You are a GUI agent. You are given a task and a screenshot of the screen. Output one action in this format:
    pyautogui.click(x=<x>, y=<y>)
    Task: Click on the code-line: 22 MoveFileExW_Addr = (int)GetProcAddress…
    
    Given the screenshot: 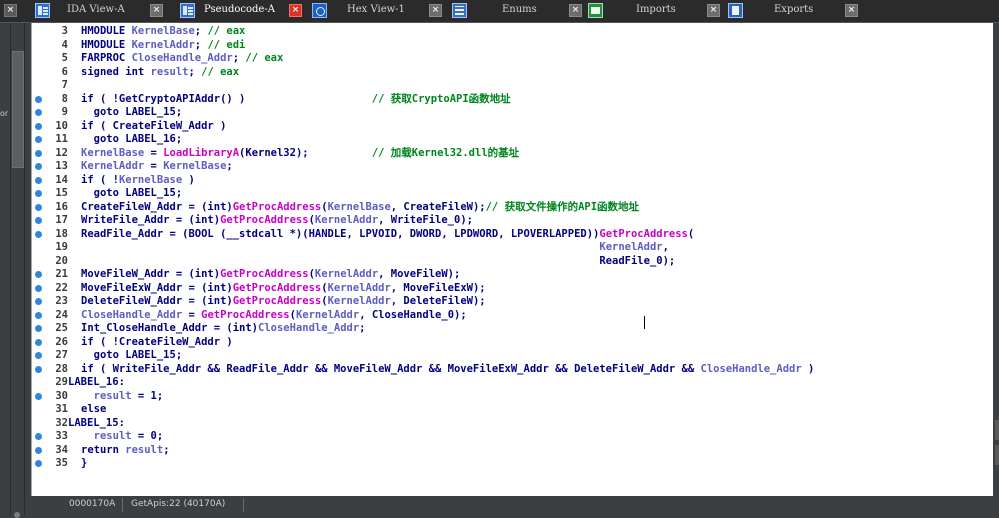 What is the action you would take?
    pyautogui.click(x=512, y=288)
    